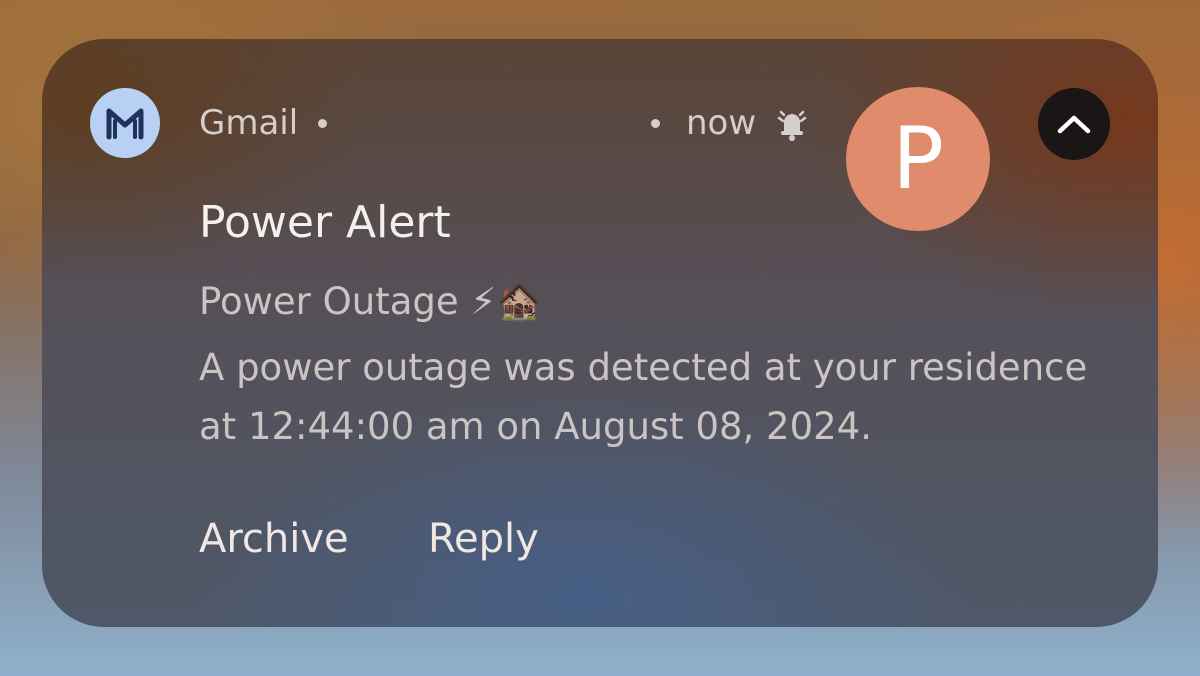 This screenshot has width=1200, height=676. I want to click on collapse-button, so click(1074, 124).